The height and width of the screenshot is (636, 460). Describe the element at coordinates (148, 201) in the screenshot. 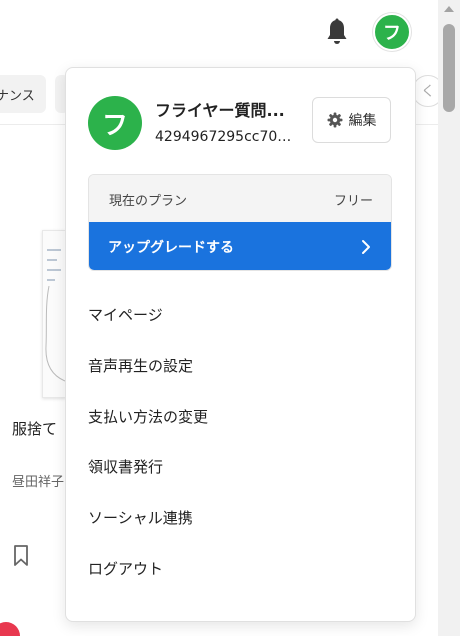

I see `plan-label: 現在のプラン` at that location.